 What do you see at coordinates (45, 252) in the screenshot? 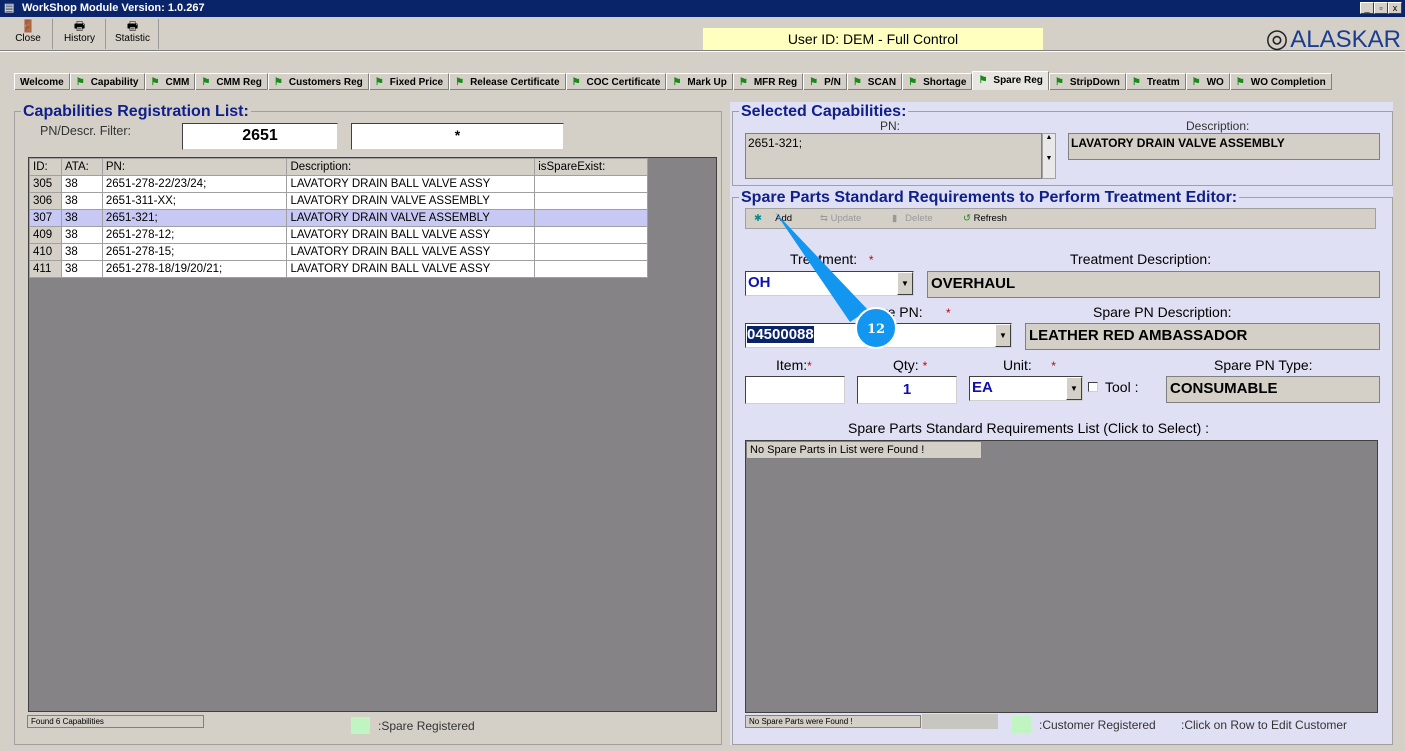
I see `table-cell: 410` at bounding box center [45, 252].